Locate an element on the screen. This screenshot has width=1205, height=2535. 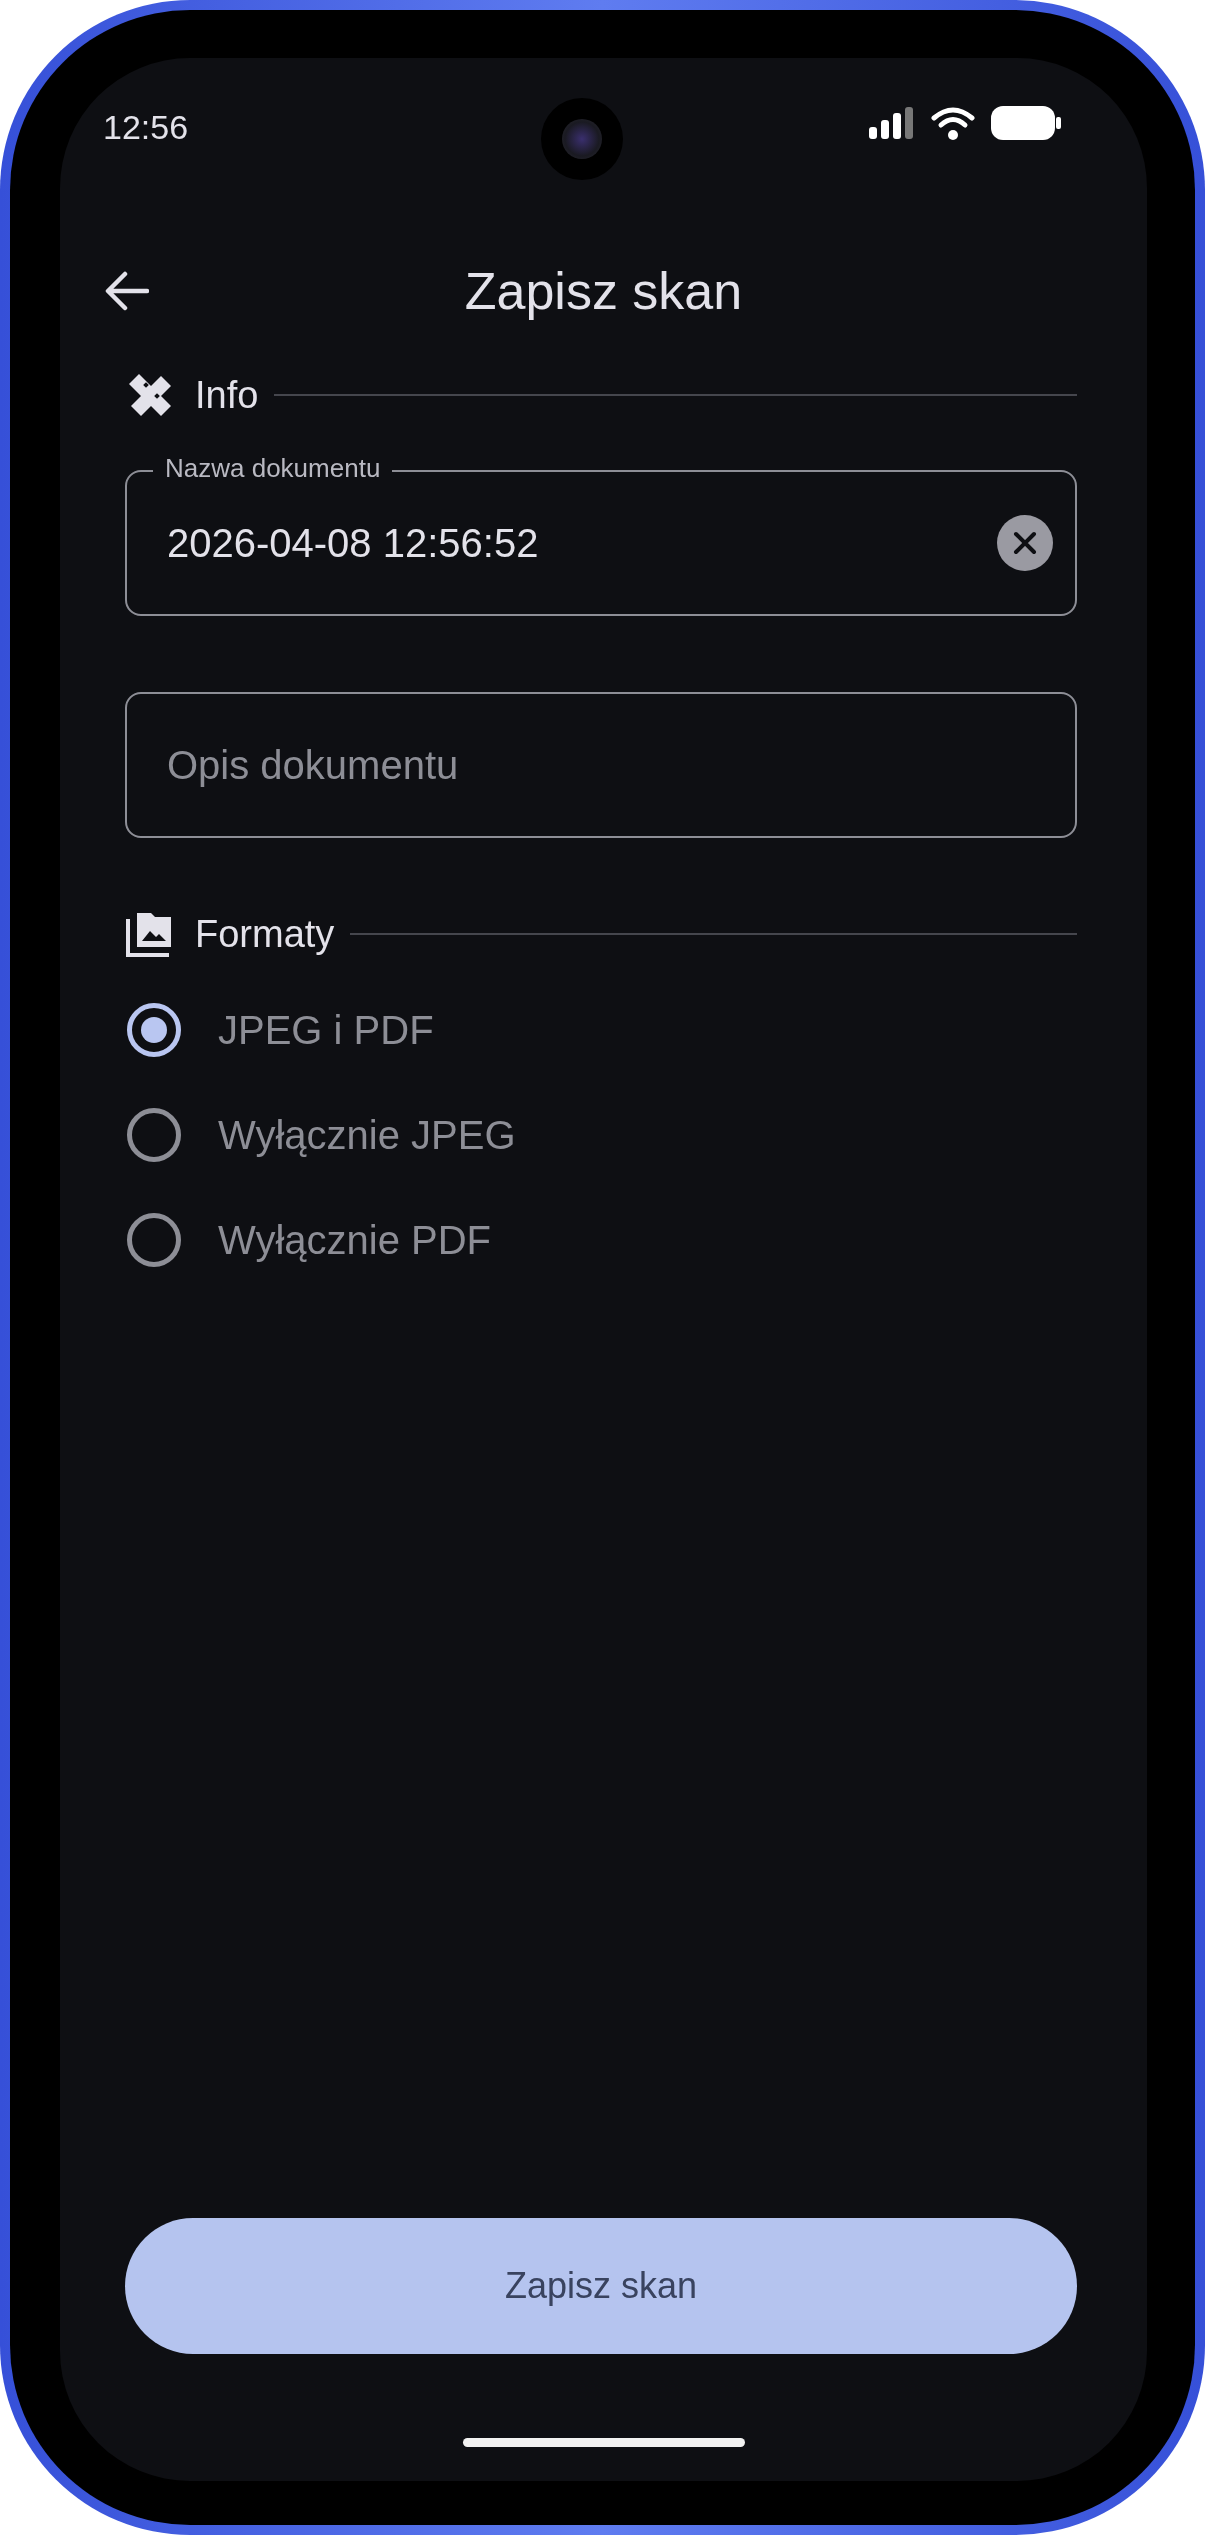
clear-button is located at coordinates (1025, 543).